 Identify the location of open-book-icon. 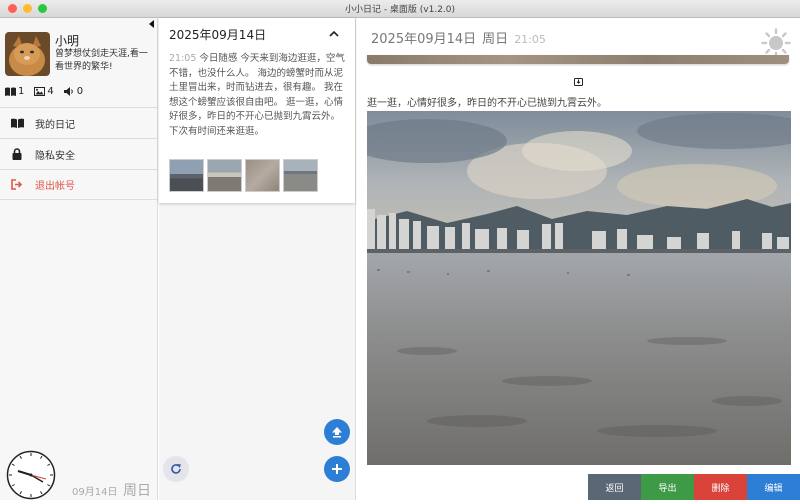
(17, 123).